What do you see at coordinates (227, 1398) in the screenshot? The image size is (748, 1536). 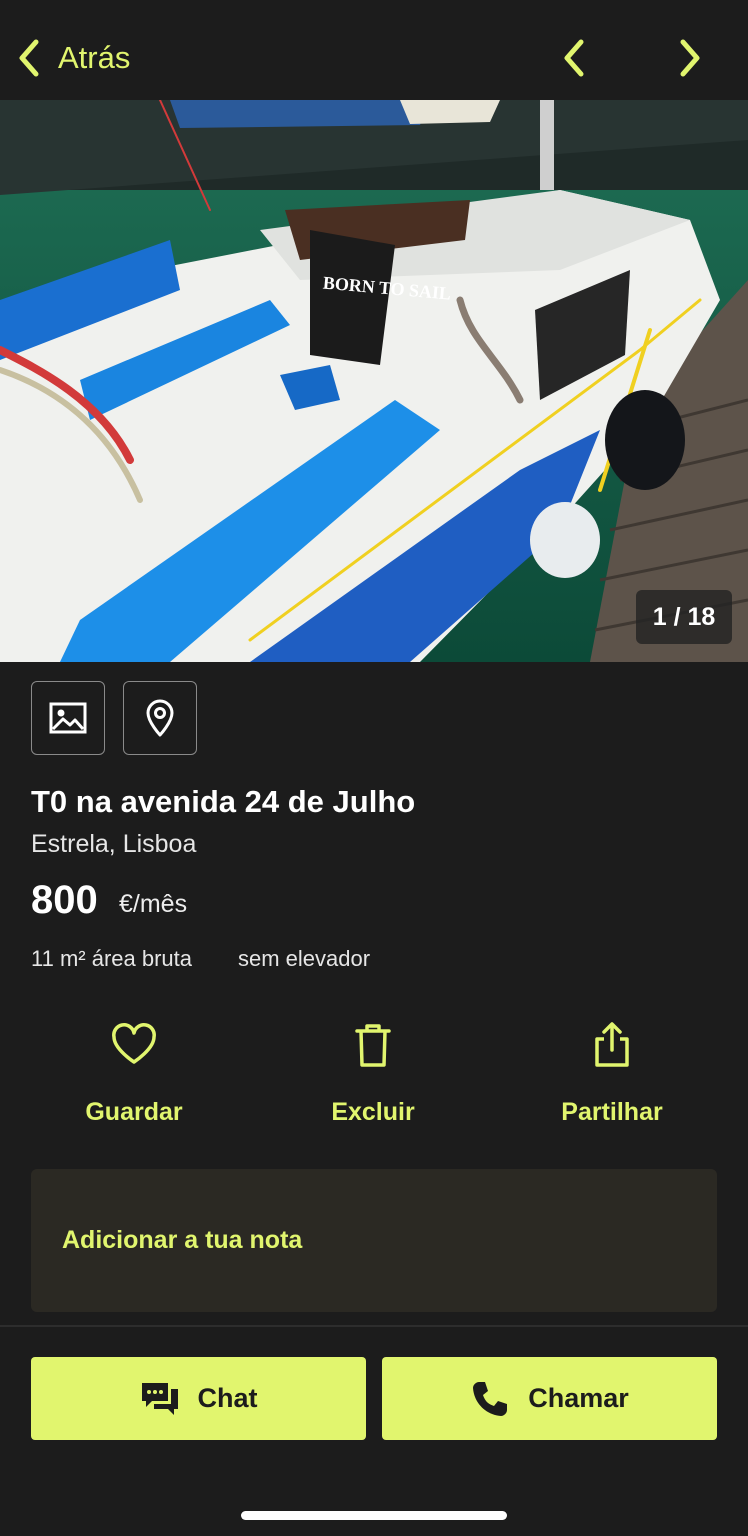 I see `chat-label: Chat` at bounding box center [227, 1398].